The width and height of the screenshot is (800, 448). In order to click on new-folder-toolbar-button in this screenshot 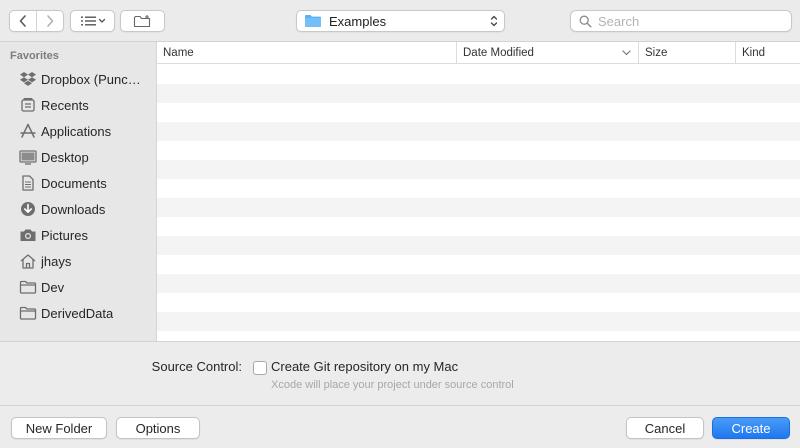, I will do `click(142, 21)`.